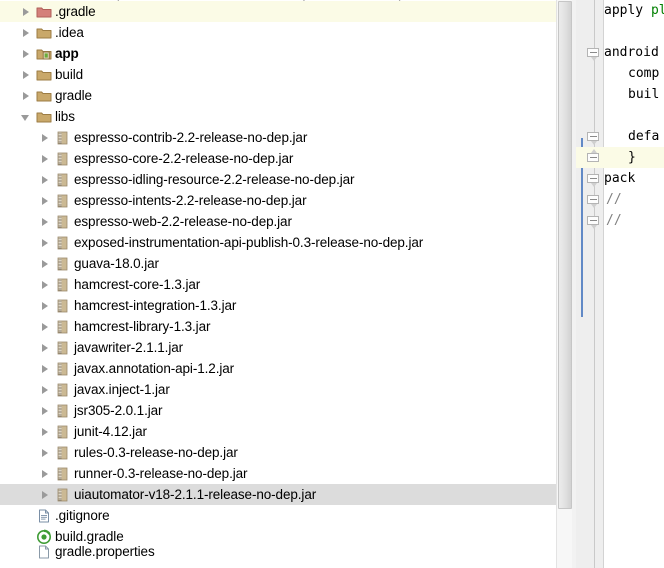  I want to click on tree-item-label: gradle.properties, so click(105, 551).